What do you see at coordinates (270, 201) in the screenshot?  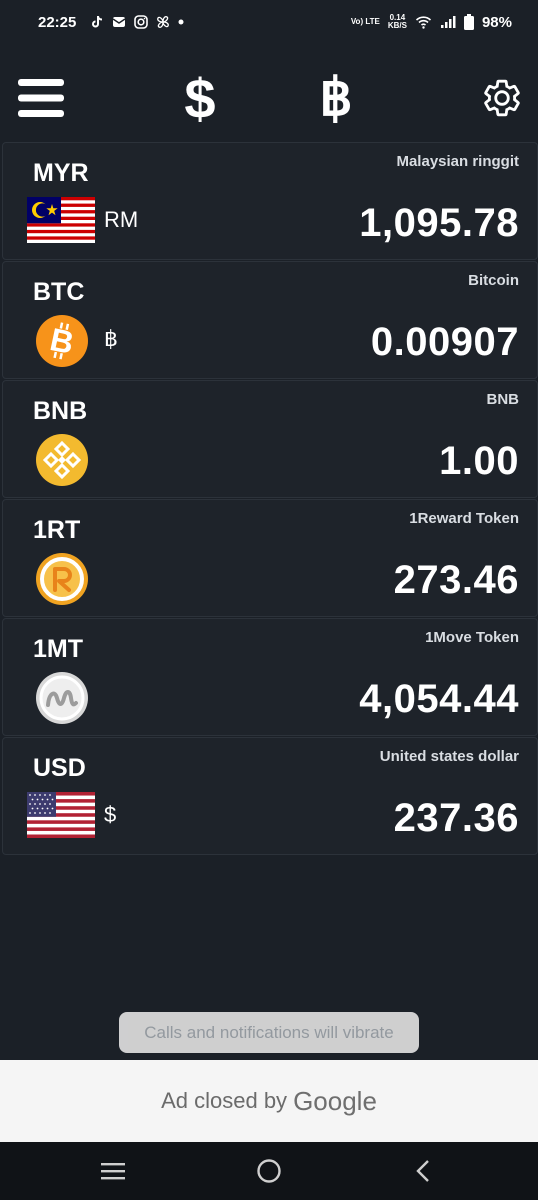 I see `currency-row-myr: MYR Malaysian ringgit RM 1,095.78` at bounding box center [270, 201].